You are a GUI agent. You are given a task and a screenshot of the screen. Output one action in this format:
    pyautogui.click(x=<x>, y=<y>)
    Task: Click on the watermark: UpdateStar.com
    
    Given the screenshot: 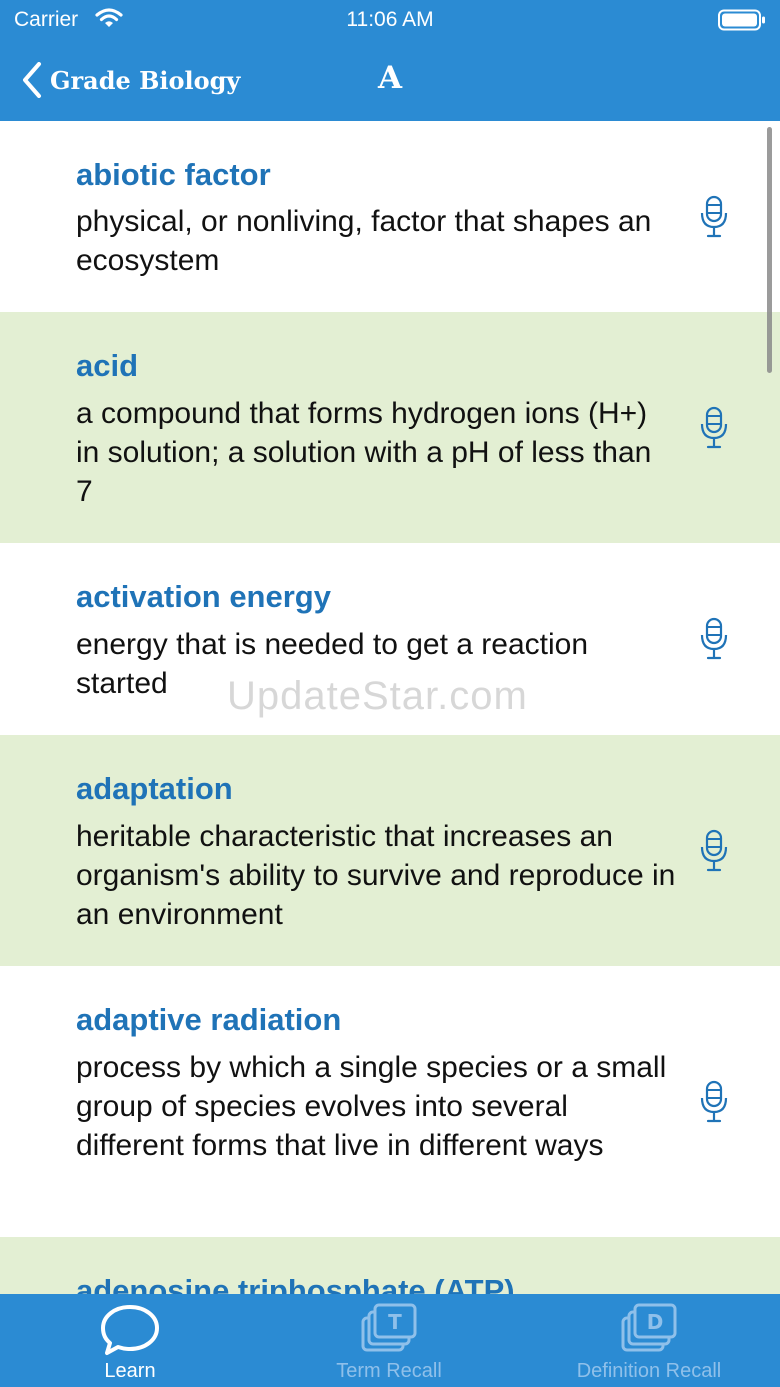 What is the action you would take?
    pyautogui.click(x=377, y=696)
    